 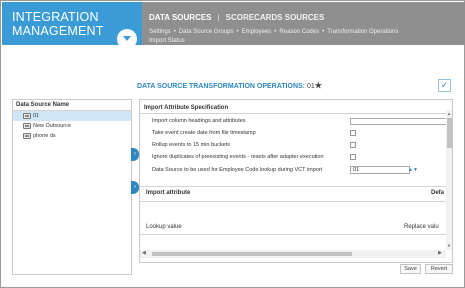 I want to click on subnav-reason-codes: Reason Codes, so click(x=299, y=32).